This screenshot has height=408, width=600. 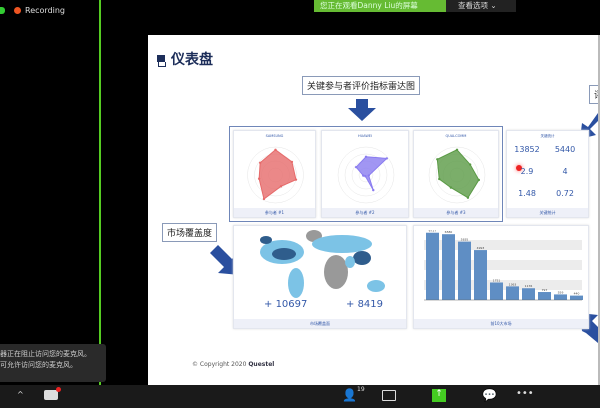 What do you see at coordinates (489, 395) in the screenshot?
I see `chat-icon: 💬` at bounding box center [489, 395].